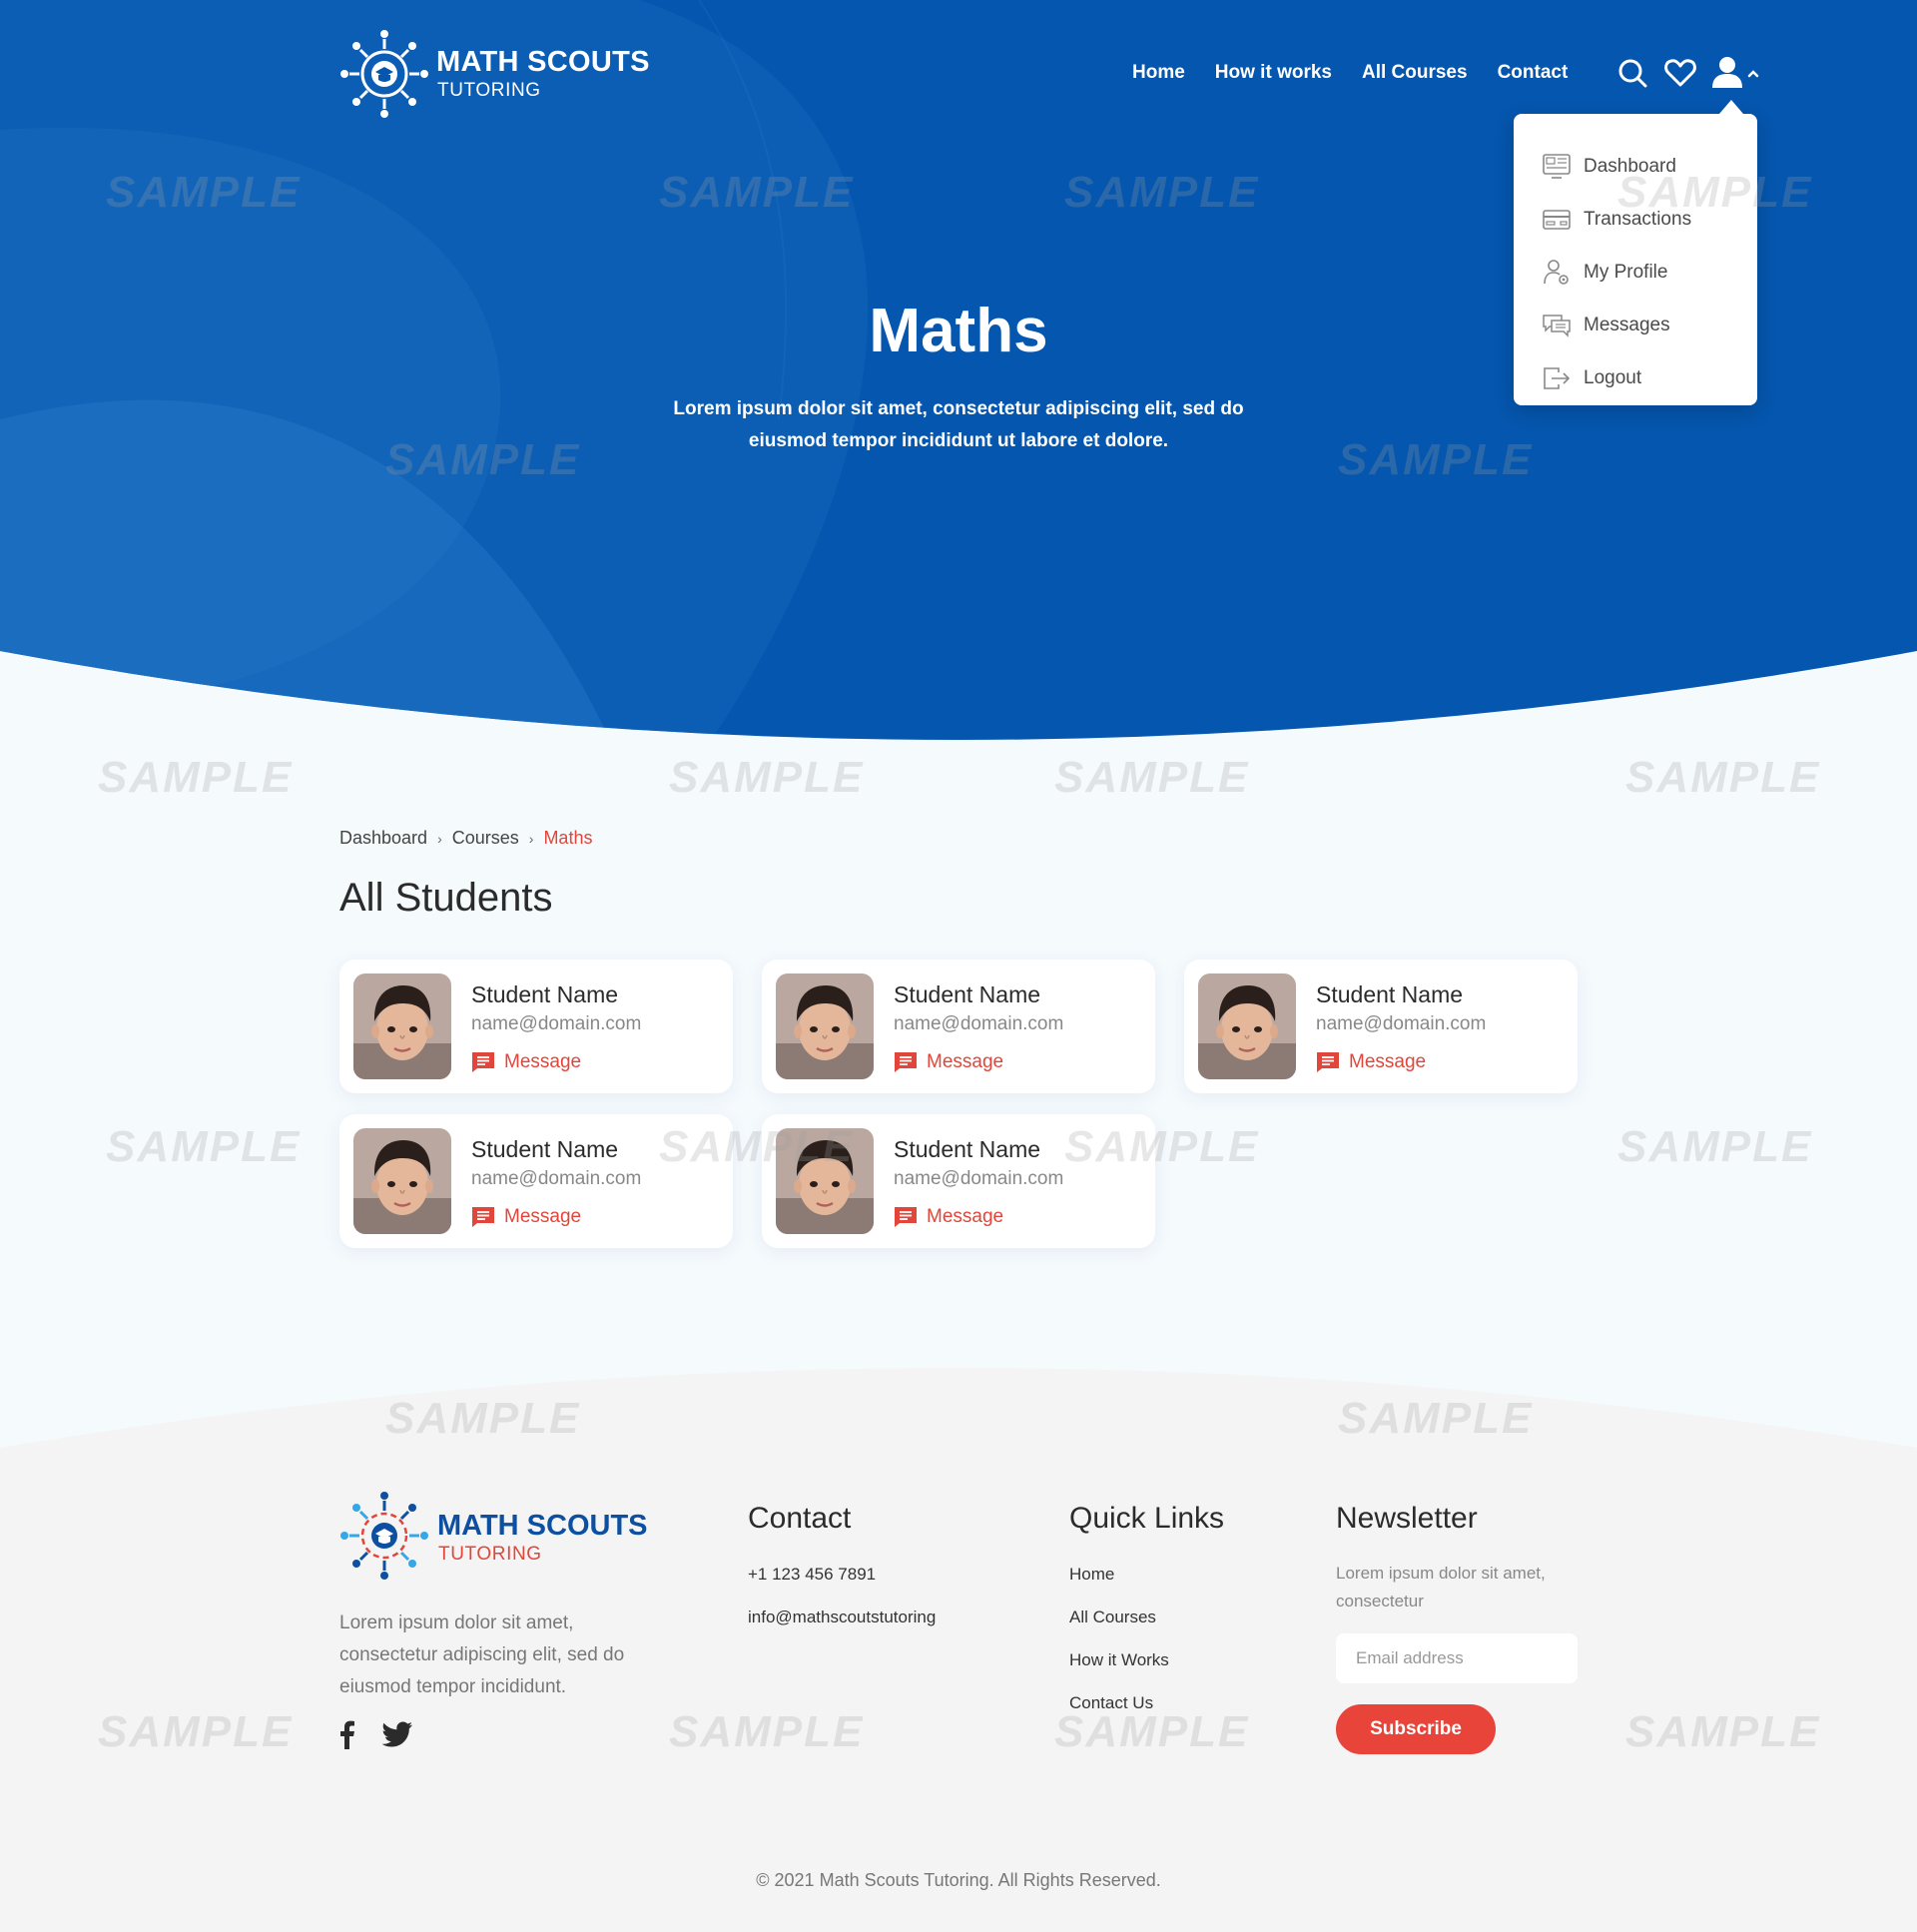 The width and height of the screenshot is (1917, 1932). I want to click on dashboard-icon, so click(1557, 167).